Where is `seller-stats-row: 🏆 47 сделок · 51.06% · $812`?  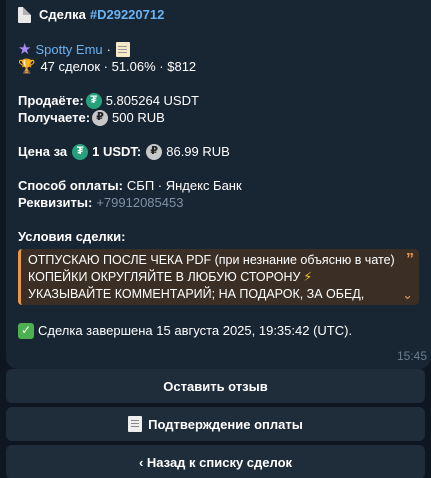 seller-stats-row: 🏆 47 сделок · 51.06% · $812 is located at coordinates (218, 66).